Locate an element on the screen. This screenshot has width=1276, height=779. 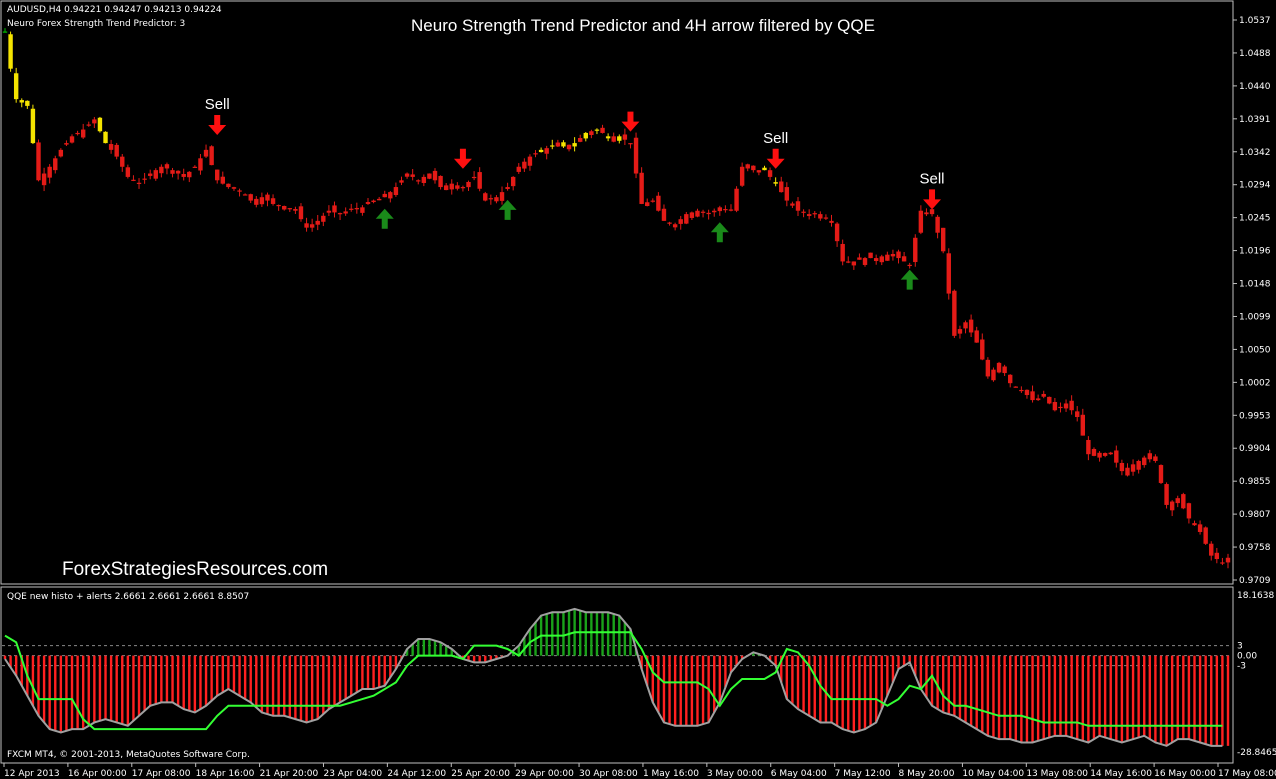
x-tick-label: 18 Apr 16:00 is located at coordinates (225, 774).